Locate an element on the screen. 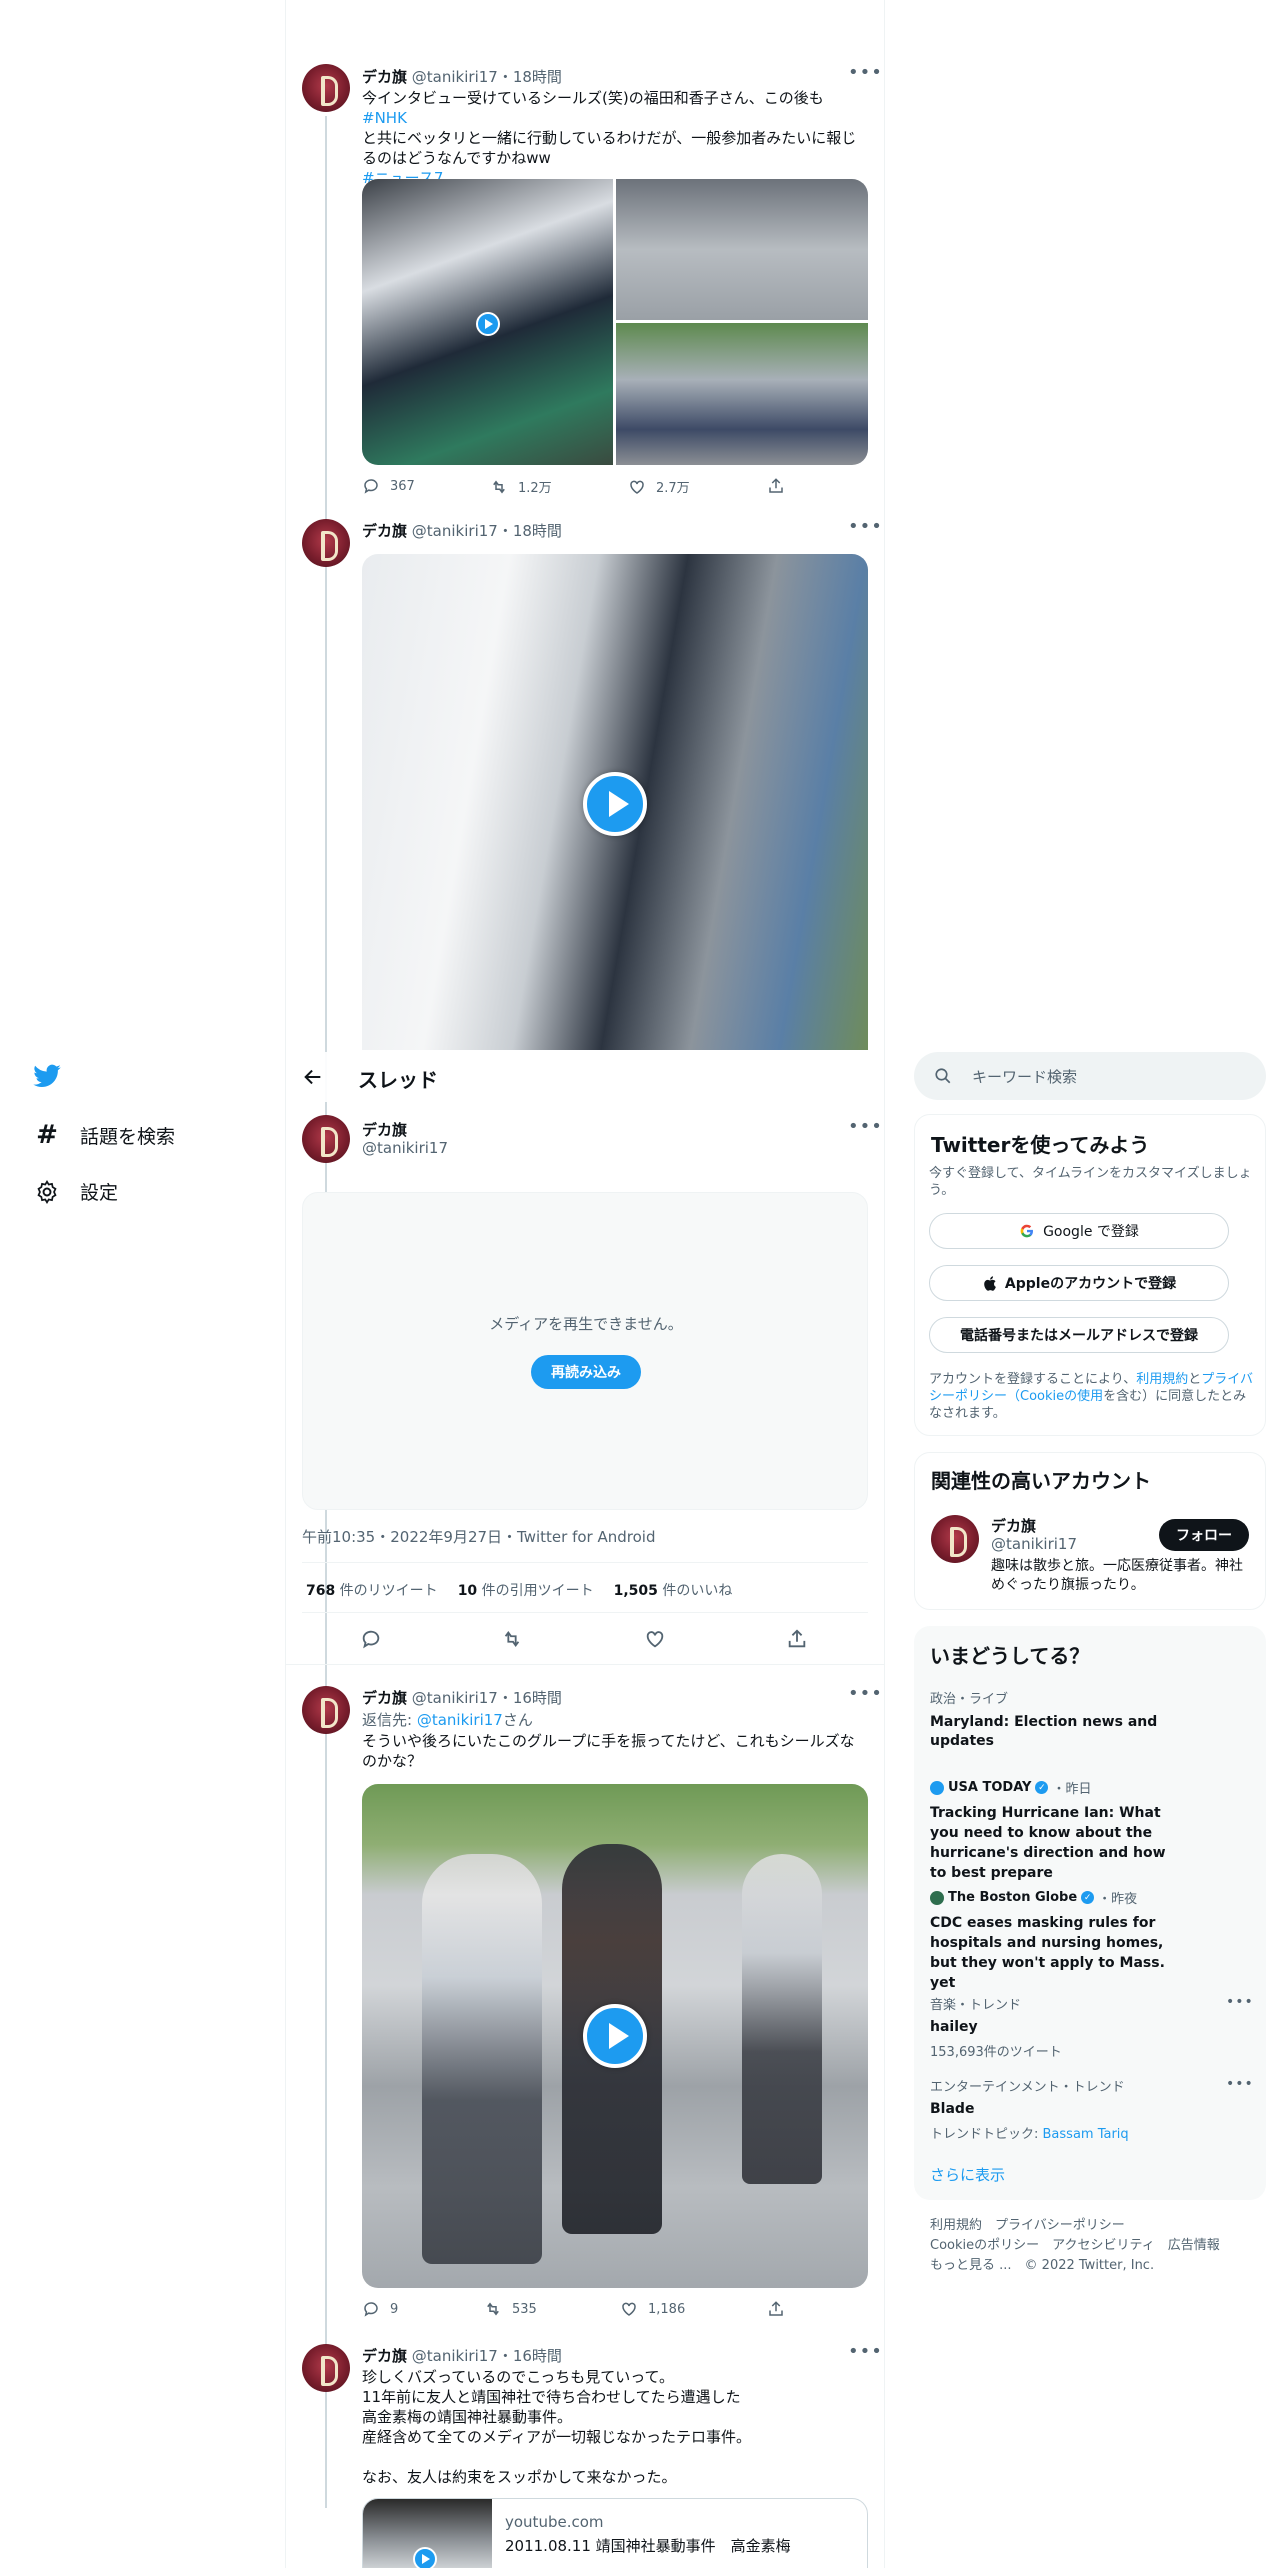 This screenshot has height=2568, width=1284. back-arrow-icon is located at coordinates (313, 1077).